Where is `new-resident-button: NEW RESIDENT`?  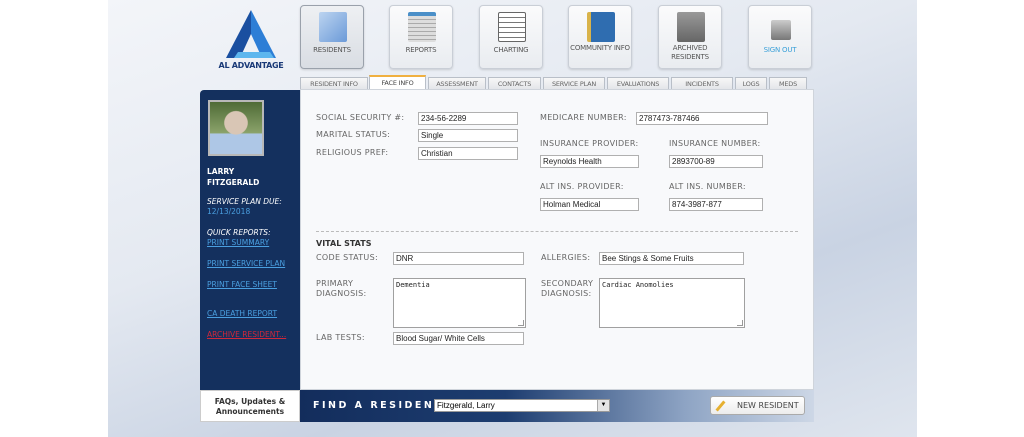 new-resident-button: NEW RESIDENT is located at coordinates (757, 405).